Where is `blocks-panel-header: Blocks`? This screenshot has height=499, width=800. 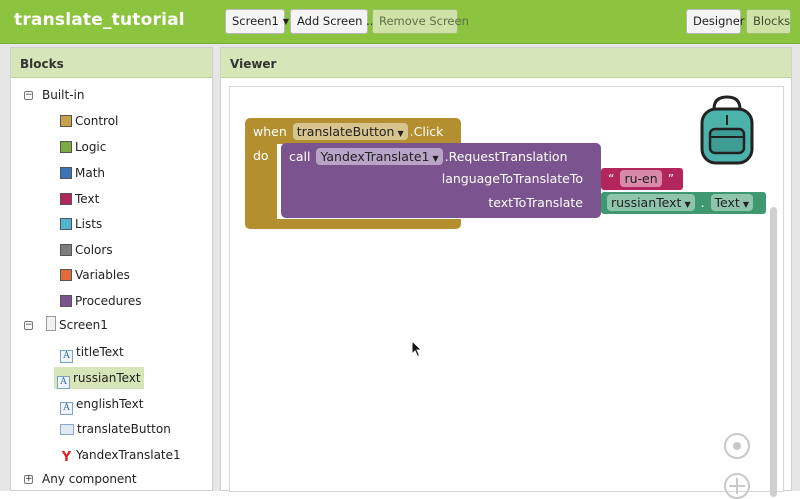 blocks-panel-header: Blocks is located at coordinates (111, 63).